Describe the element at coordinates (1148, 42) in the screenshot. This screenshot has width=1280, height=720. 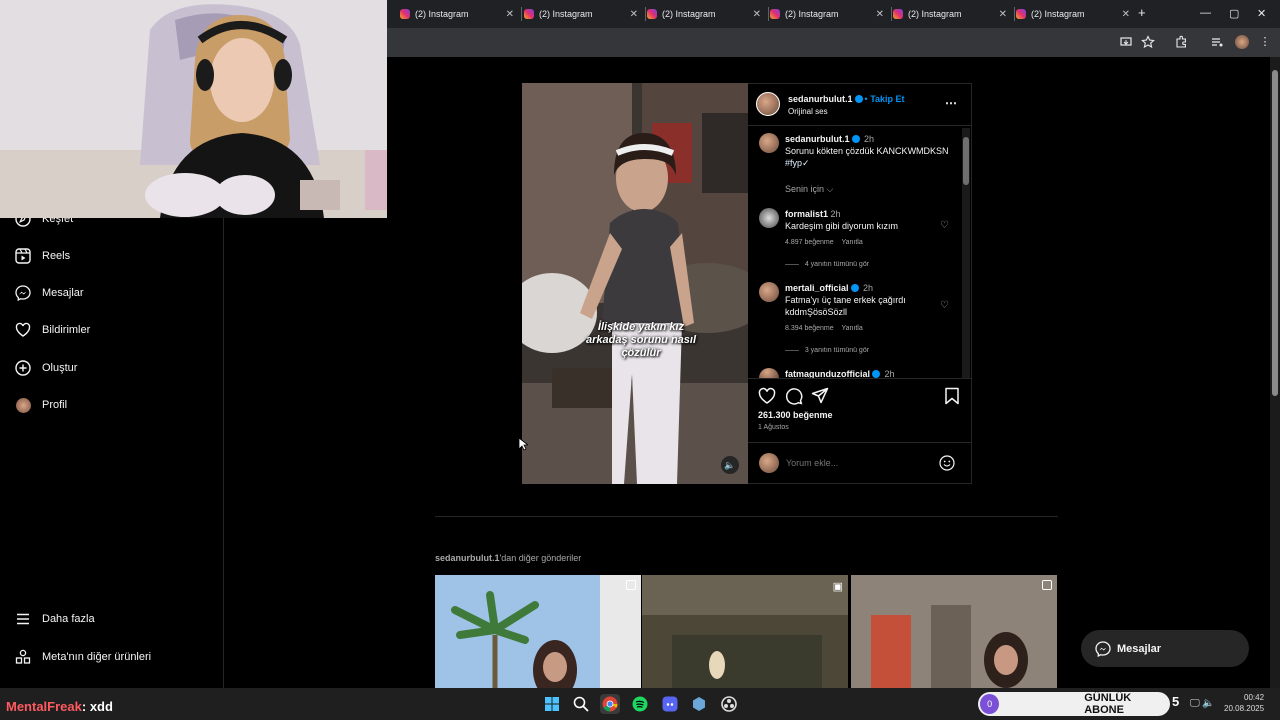
I see `bookmark-star-icon` at that location.